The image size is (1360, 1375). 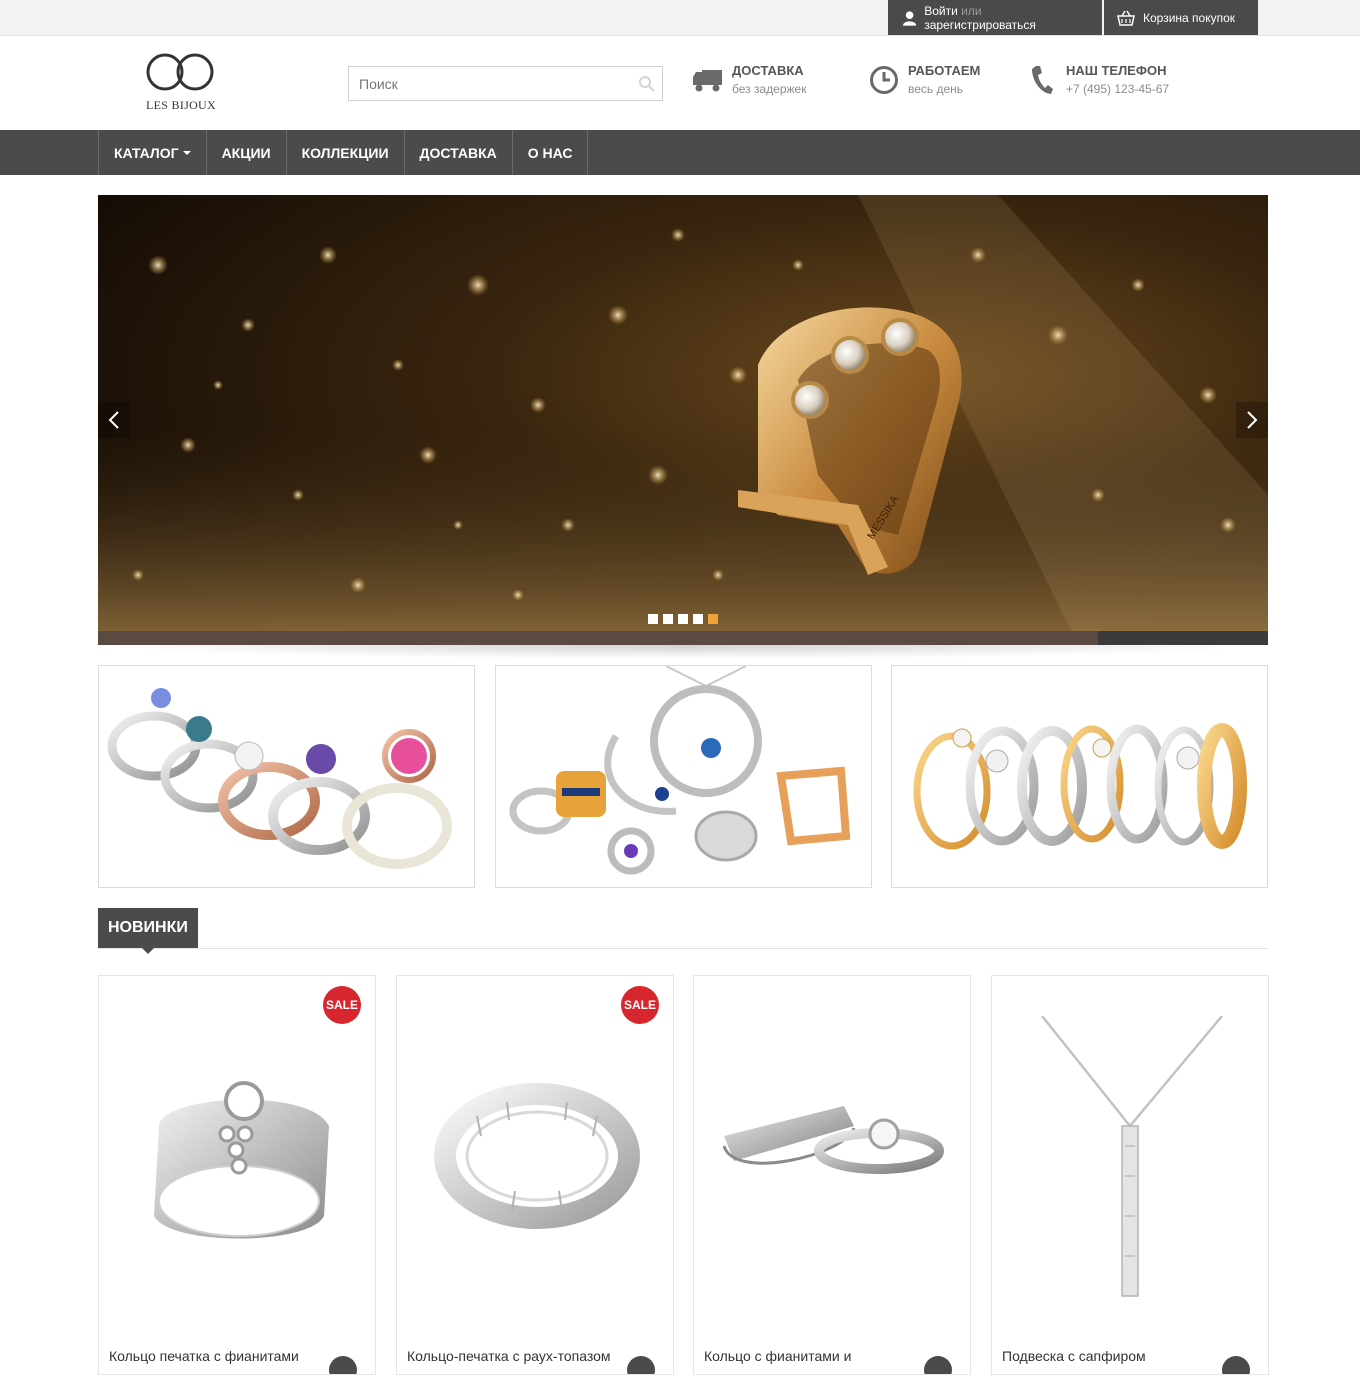 I want to click on chevron-right-icon, so click(x=1252, y=420).